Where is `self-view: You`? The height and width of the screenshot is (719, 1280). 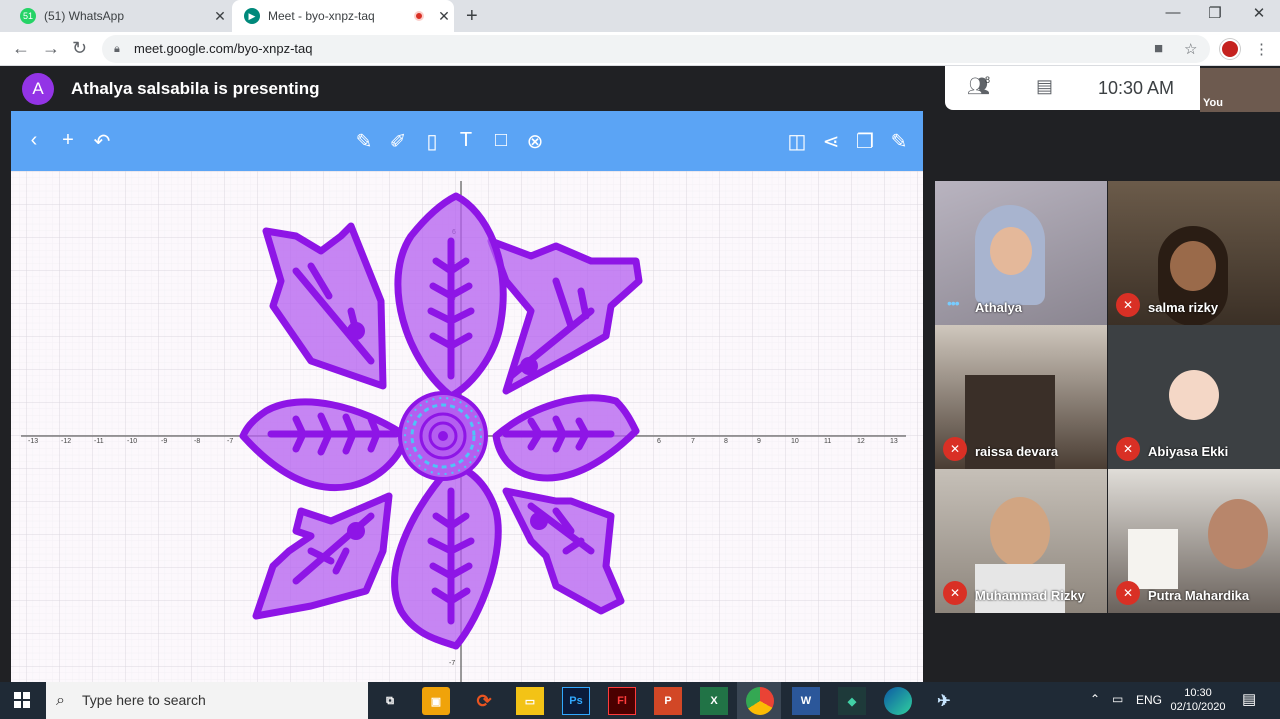
self-view: You is located at coordinates (1240, 90).